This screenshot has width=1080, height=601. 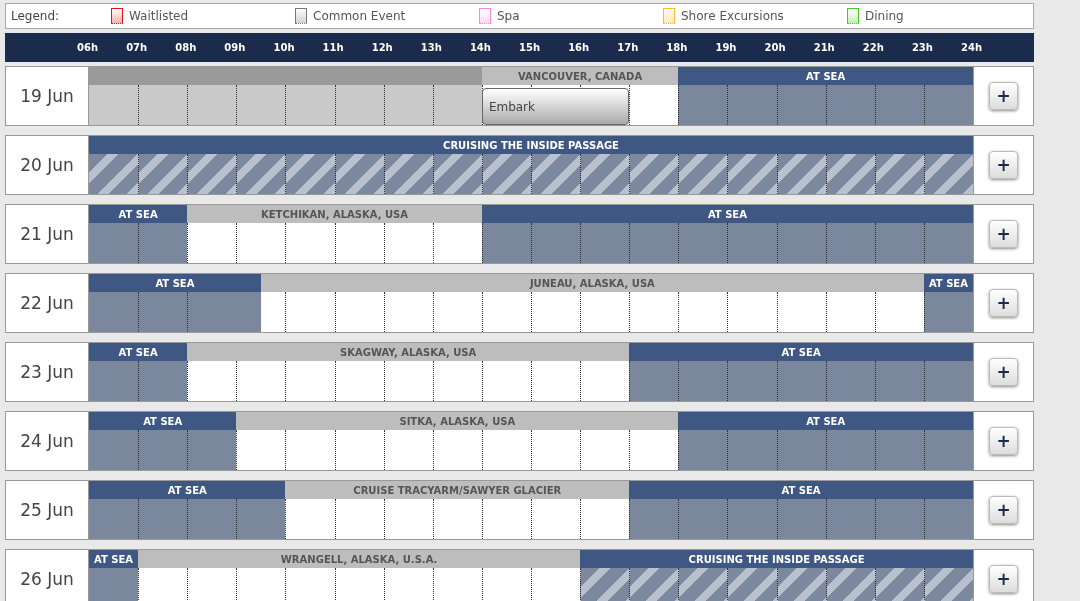 What do you see at coordinates (579, 47) in the screenshot?
I see `hour-label: 16h` at bounding box center [579, 47].